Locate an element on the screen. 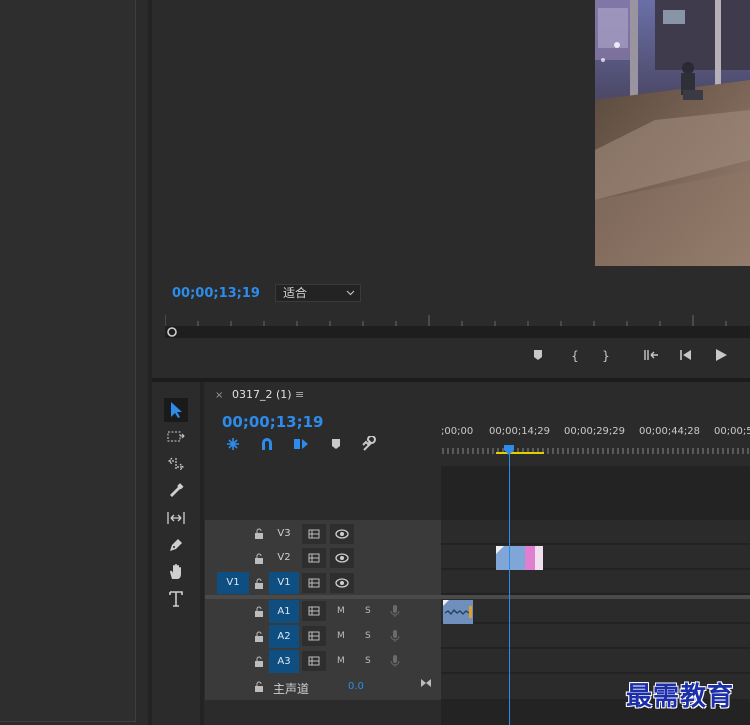 The image size is (750, 725). video-clip is located at coordinates (510, 558).